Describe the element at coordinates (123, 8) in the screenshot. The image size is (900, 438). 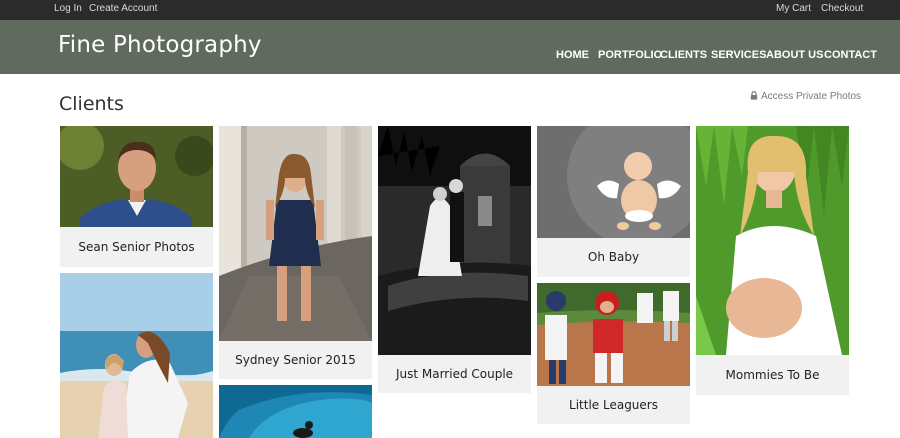
I see `create-account-link: Create Account` at that location.